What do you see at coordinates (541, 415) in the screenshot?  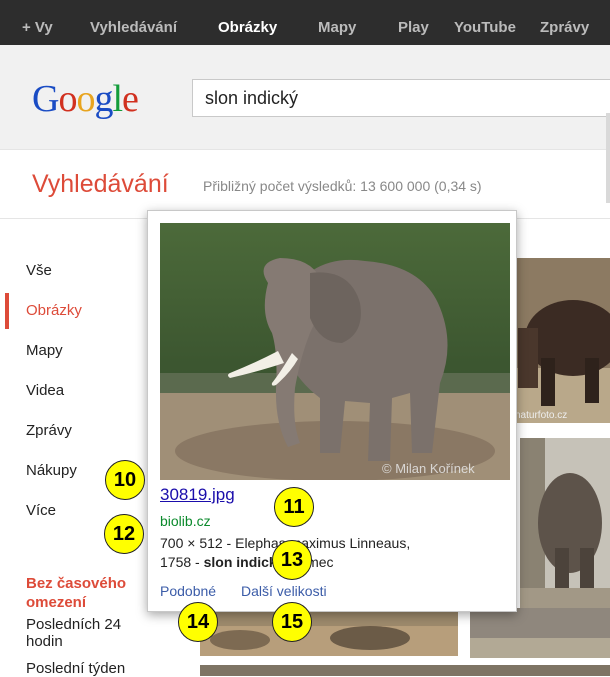 I see `svg-text: naturfoto.cz` at bounding box center [541, 415].